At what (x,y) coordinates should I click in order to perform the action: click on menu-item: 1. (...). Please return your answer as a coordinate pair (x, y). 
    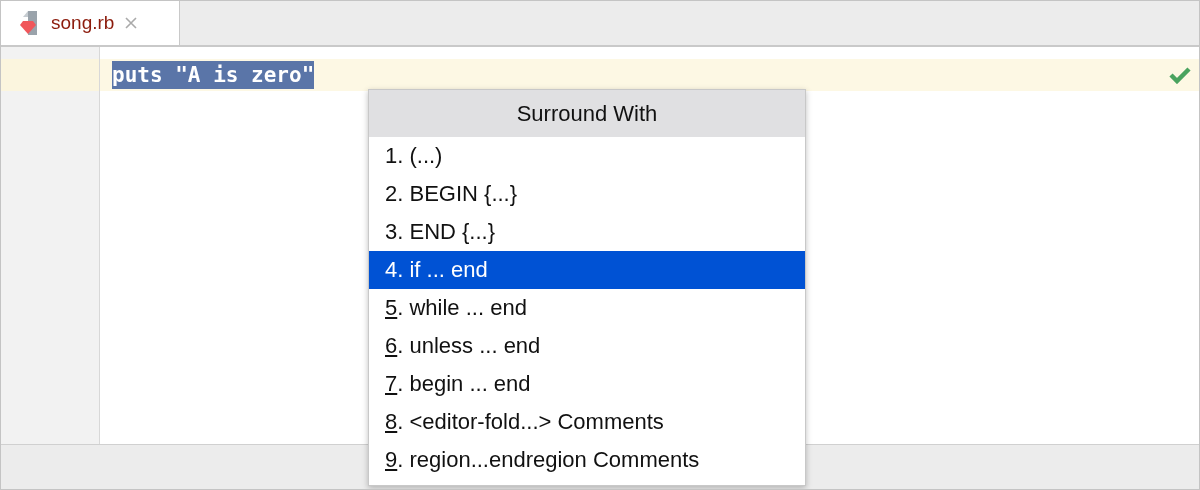
    Looking at the image, I should click on (587, 156).